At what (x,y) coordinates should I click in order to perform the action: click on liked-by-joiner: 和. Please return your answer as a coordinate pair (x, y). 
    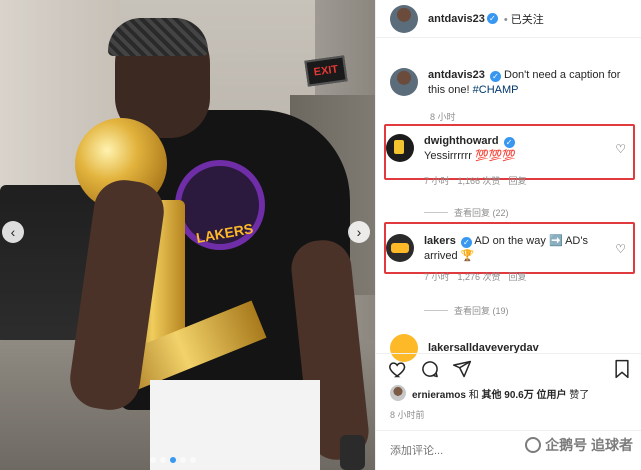
    Looking at the image, I should click on (473, 395).